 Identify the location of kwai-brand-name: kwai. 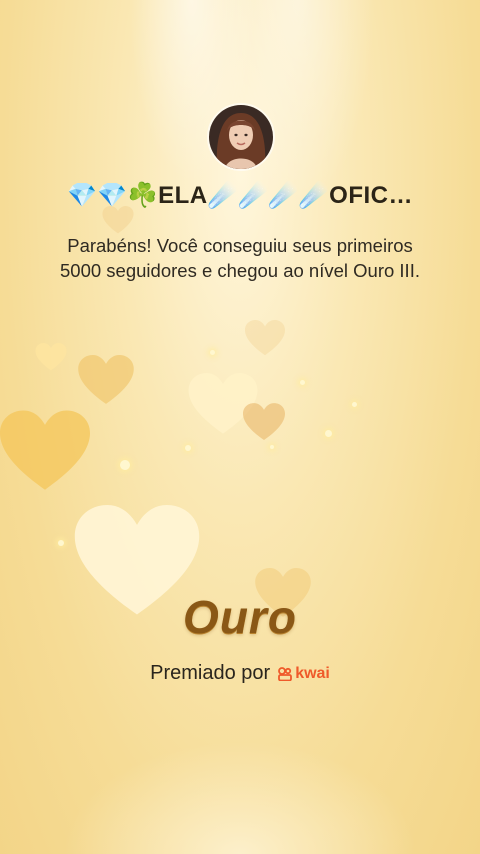
(312, 673).